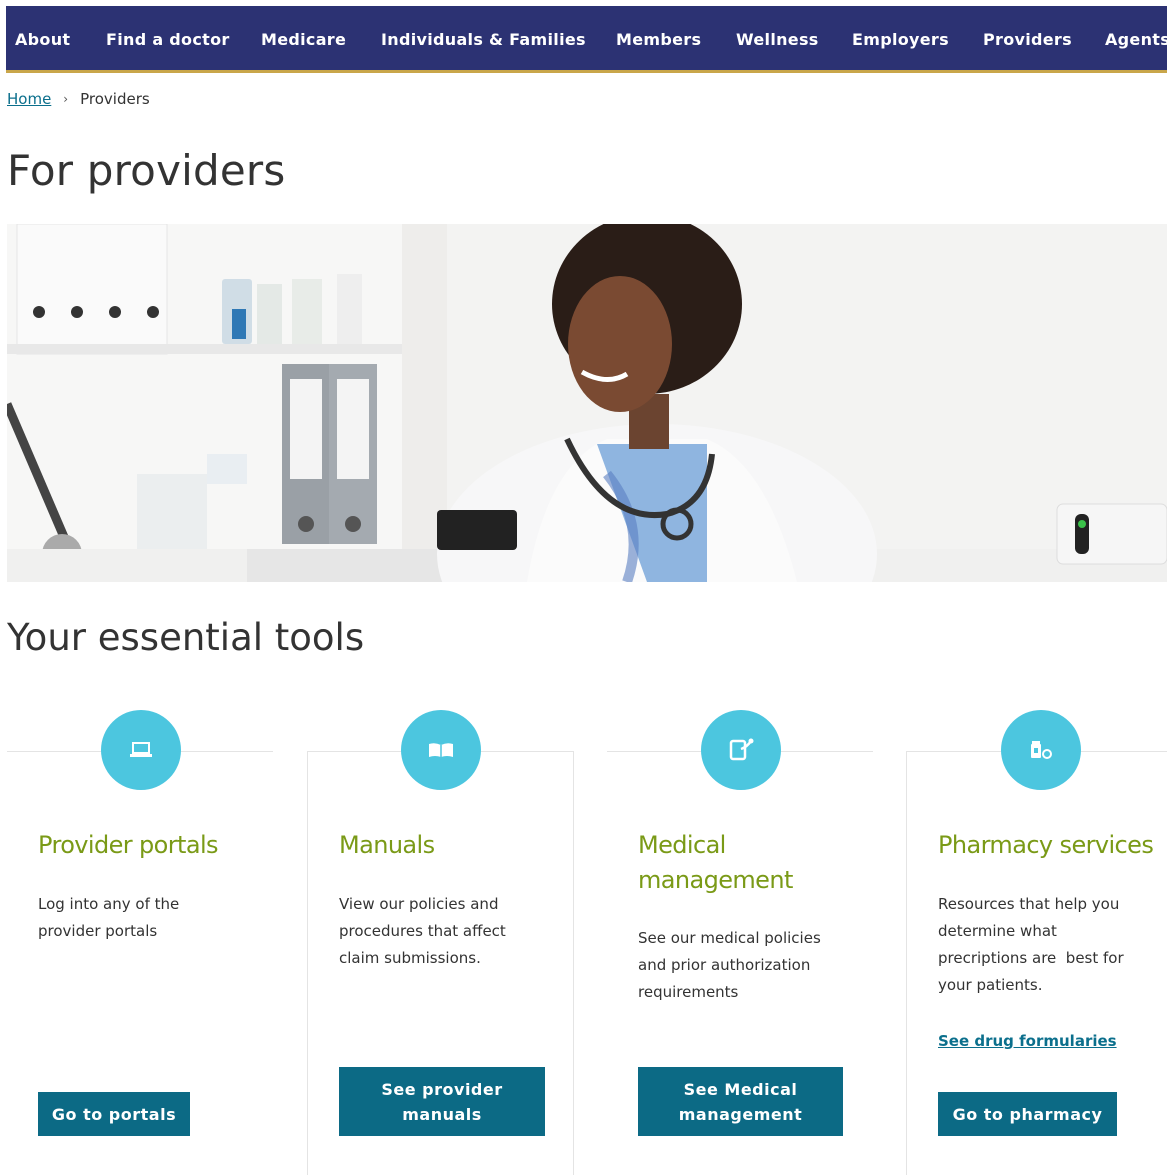  What do you see at coordinates (1029, 904) in the screenshot?
I see `description-line: Resources that help you` at bounding box center [1029, 904].